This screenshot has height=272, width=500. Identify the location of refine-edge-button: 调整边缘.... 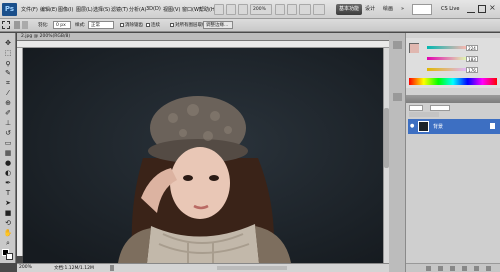
(218, 25).